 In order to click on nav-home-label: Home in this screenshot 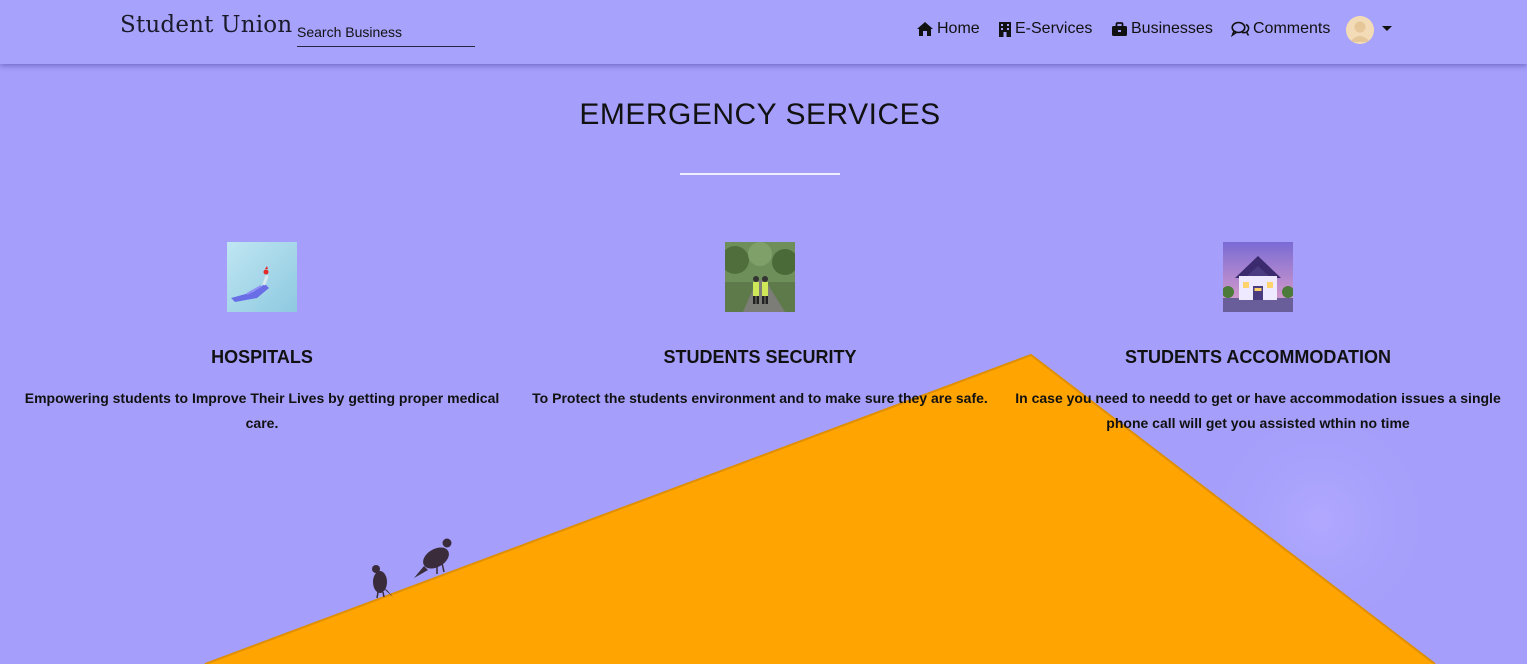, I will do `click(958, 28)`.